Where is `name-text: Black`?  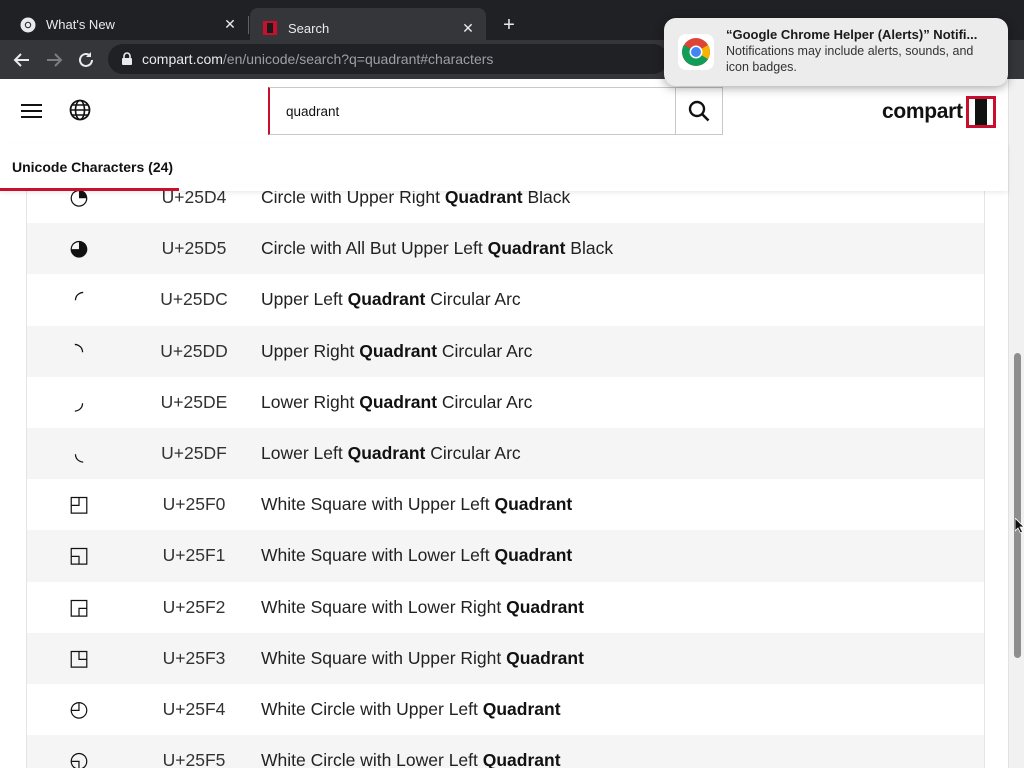
name-text: Black is located at coordinates (589, 248).